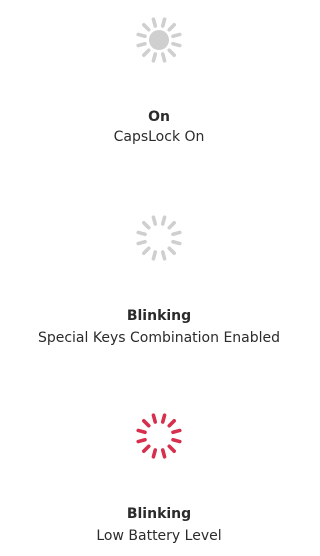 The image size is (320, 556). I want to click on indicator-description: Low Battery Level, so click(159, 536).